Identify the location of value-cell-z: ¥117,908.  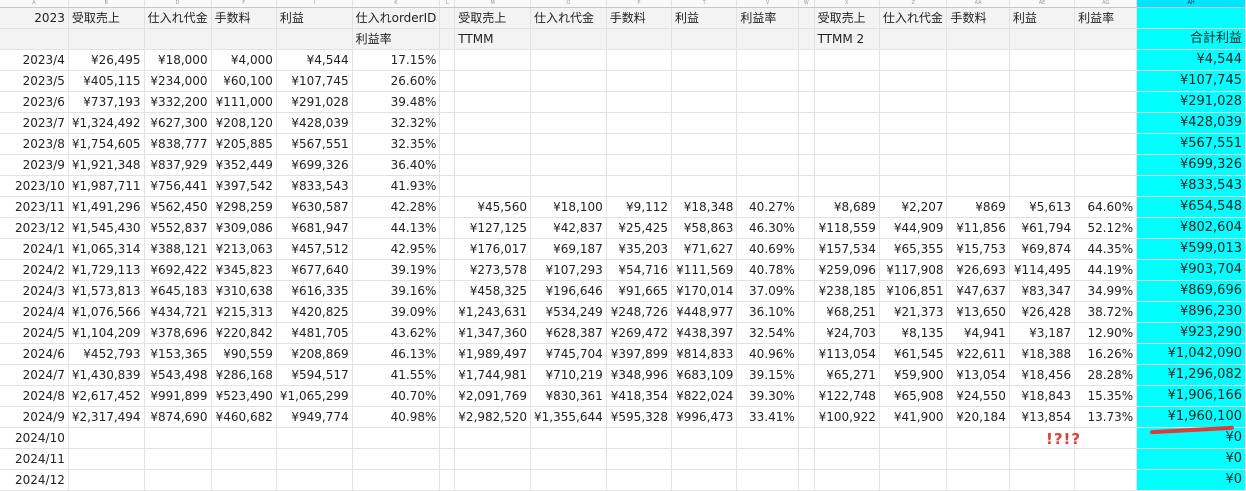
(913, 270).